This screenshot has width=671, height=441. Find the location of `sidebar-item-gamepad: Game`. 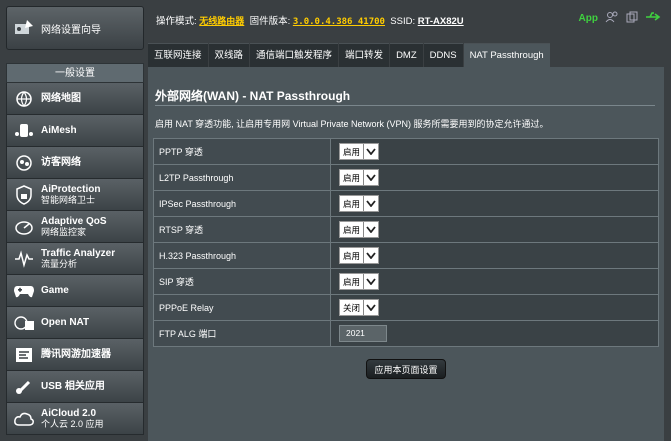

sidebar-item-gamepad: Game is located at coordinates (75, 291).